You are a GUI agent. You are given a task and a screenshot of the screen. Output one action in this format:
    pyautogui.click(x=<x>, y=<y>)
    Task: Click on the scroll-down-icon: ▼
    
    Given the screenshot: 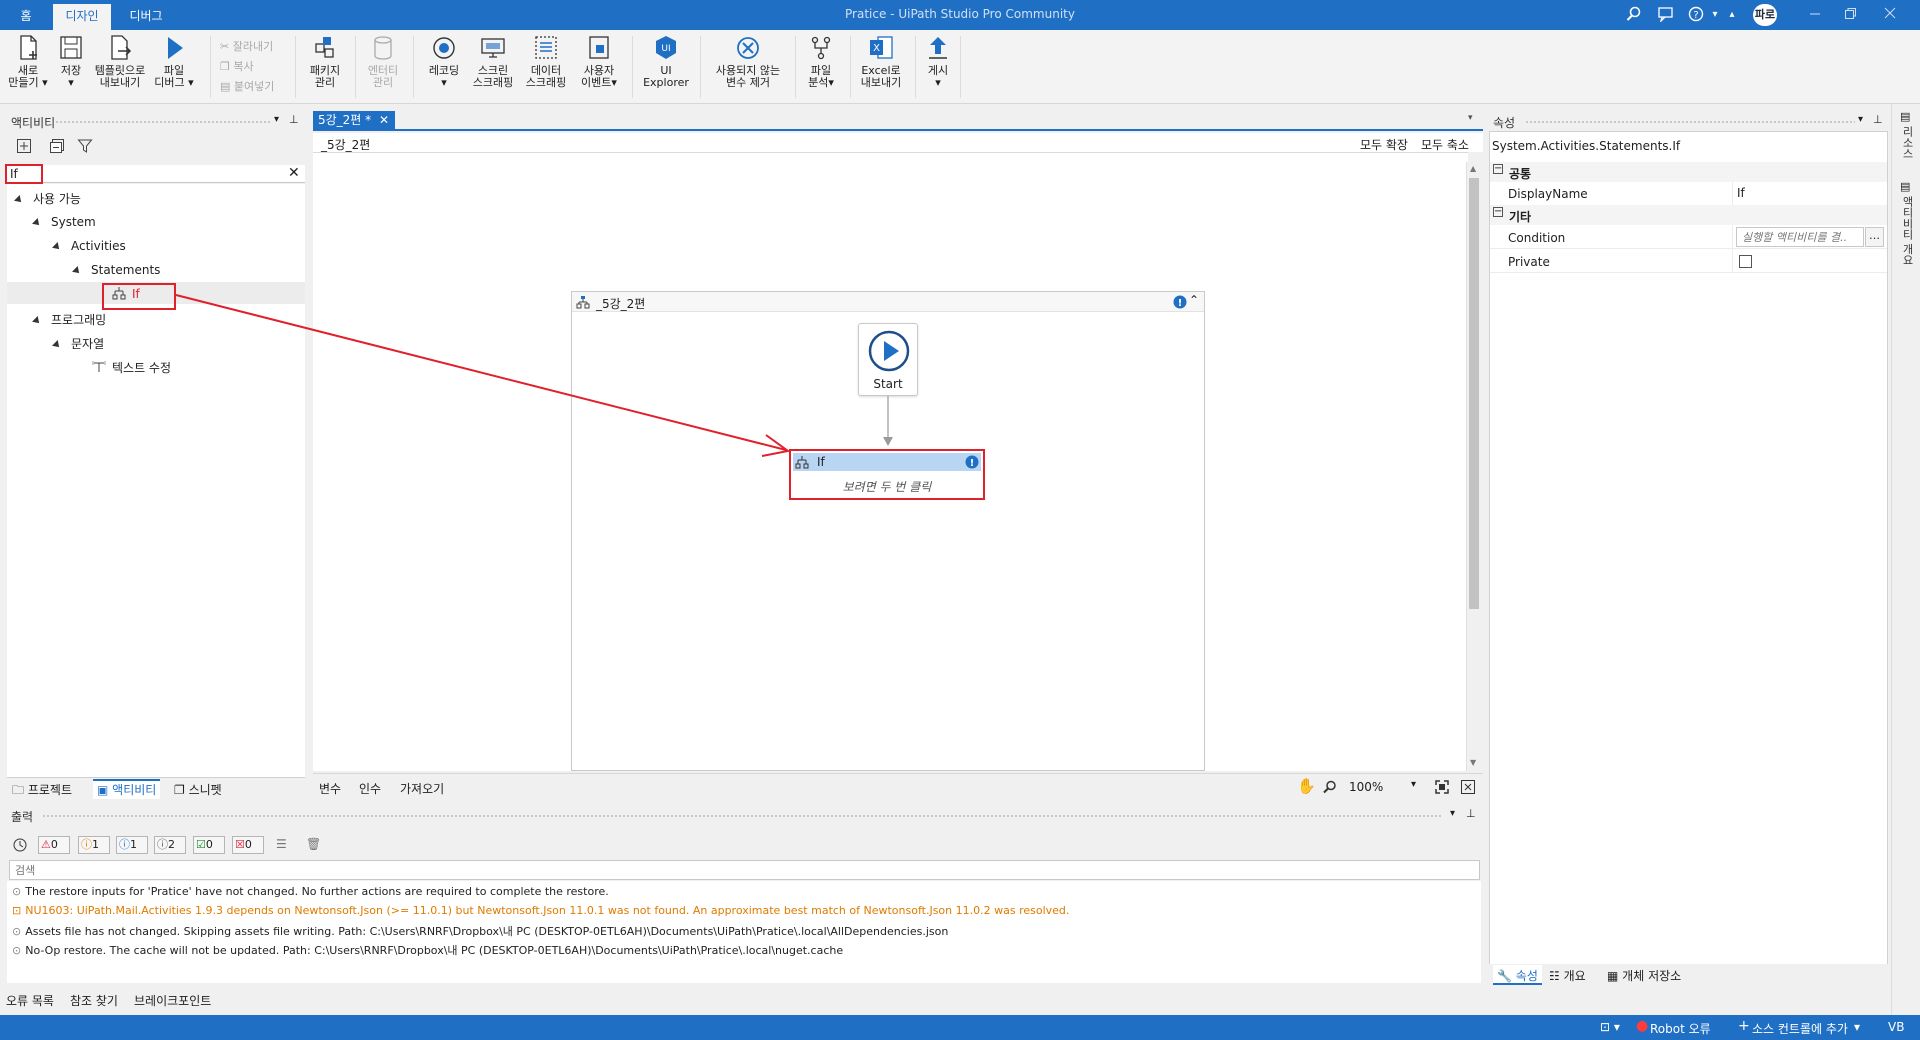 What is the action you would take?
    pyautogui.click(x=1473, y=762)
    